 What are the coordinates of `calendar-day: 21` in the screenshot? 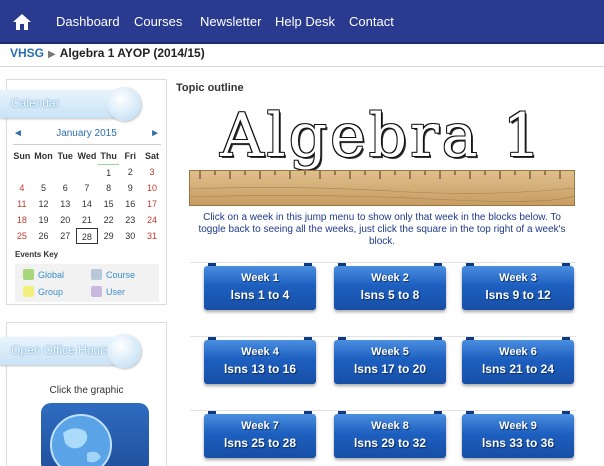 It's located at (87, 220).